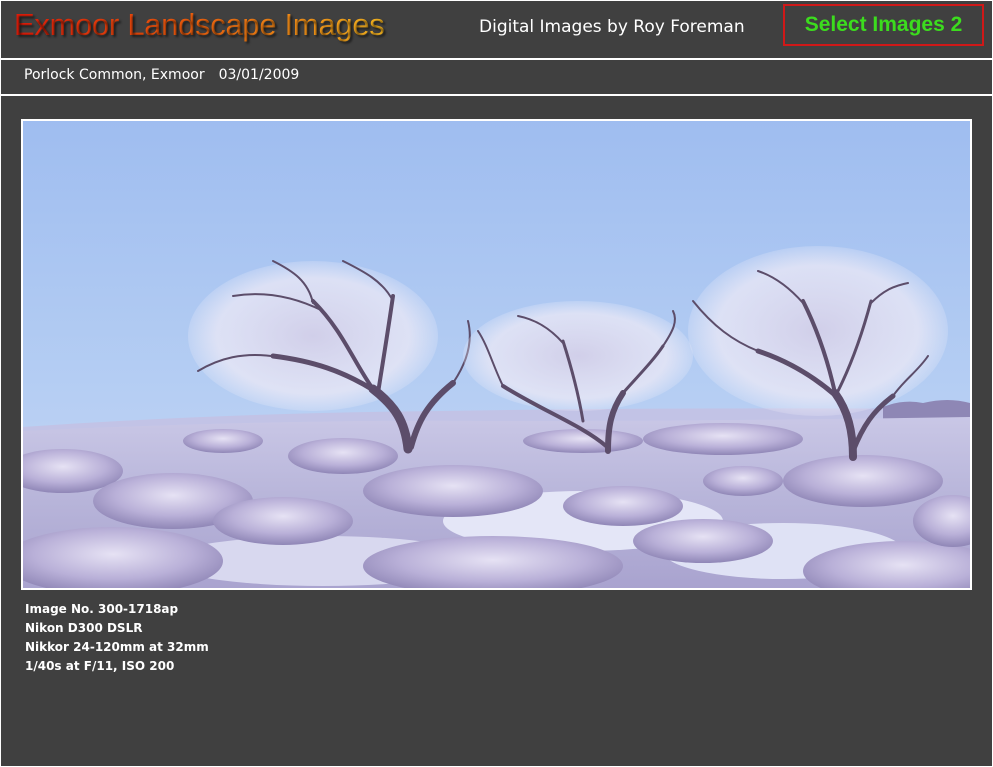 This screenshot has width=993, height=767. Describe the element at coordinates (496, 59) in the screenshot. I see `header-divider` at that location.